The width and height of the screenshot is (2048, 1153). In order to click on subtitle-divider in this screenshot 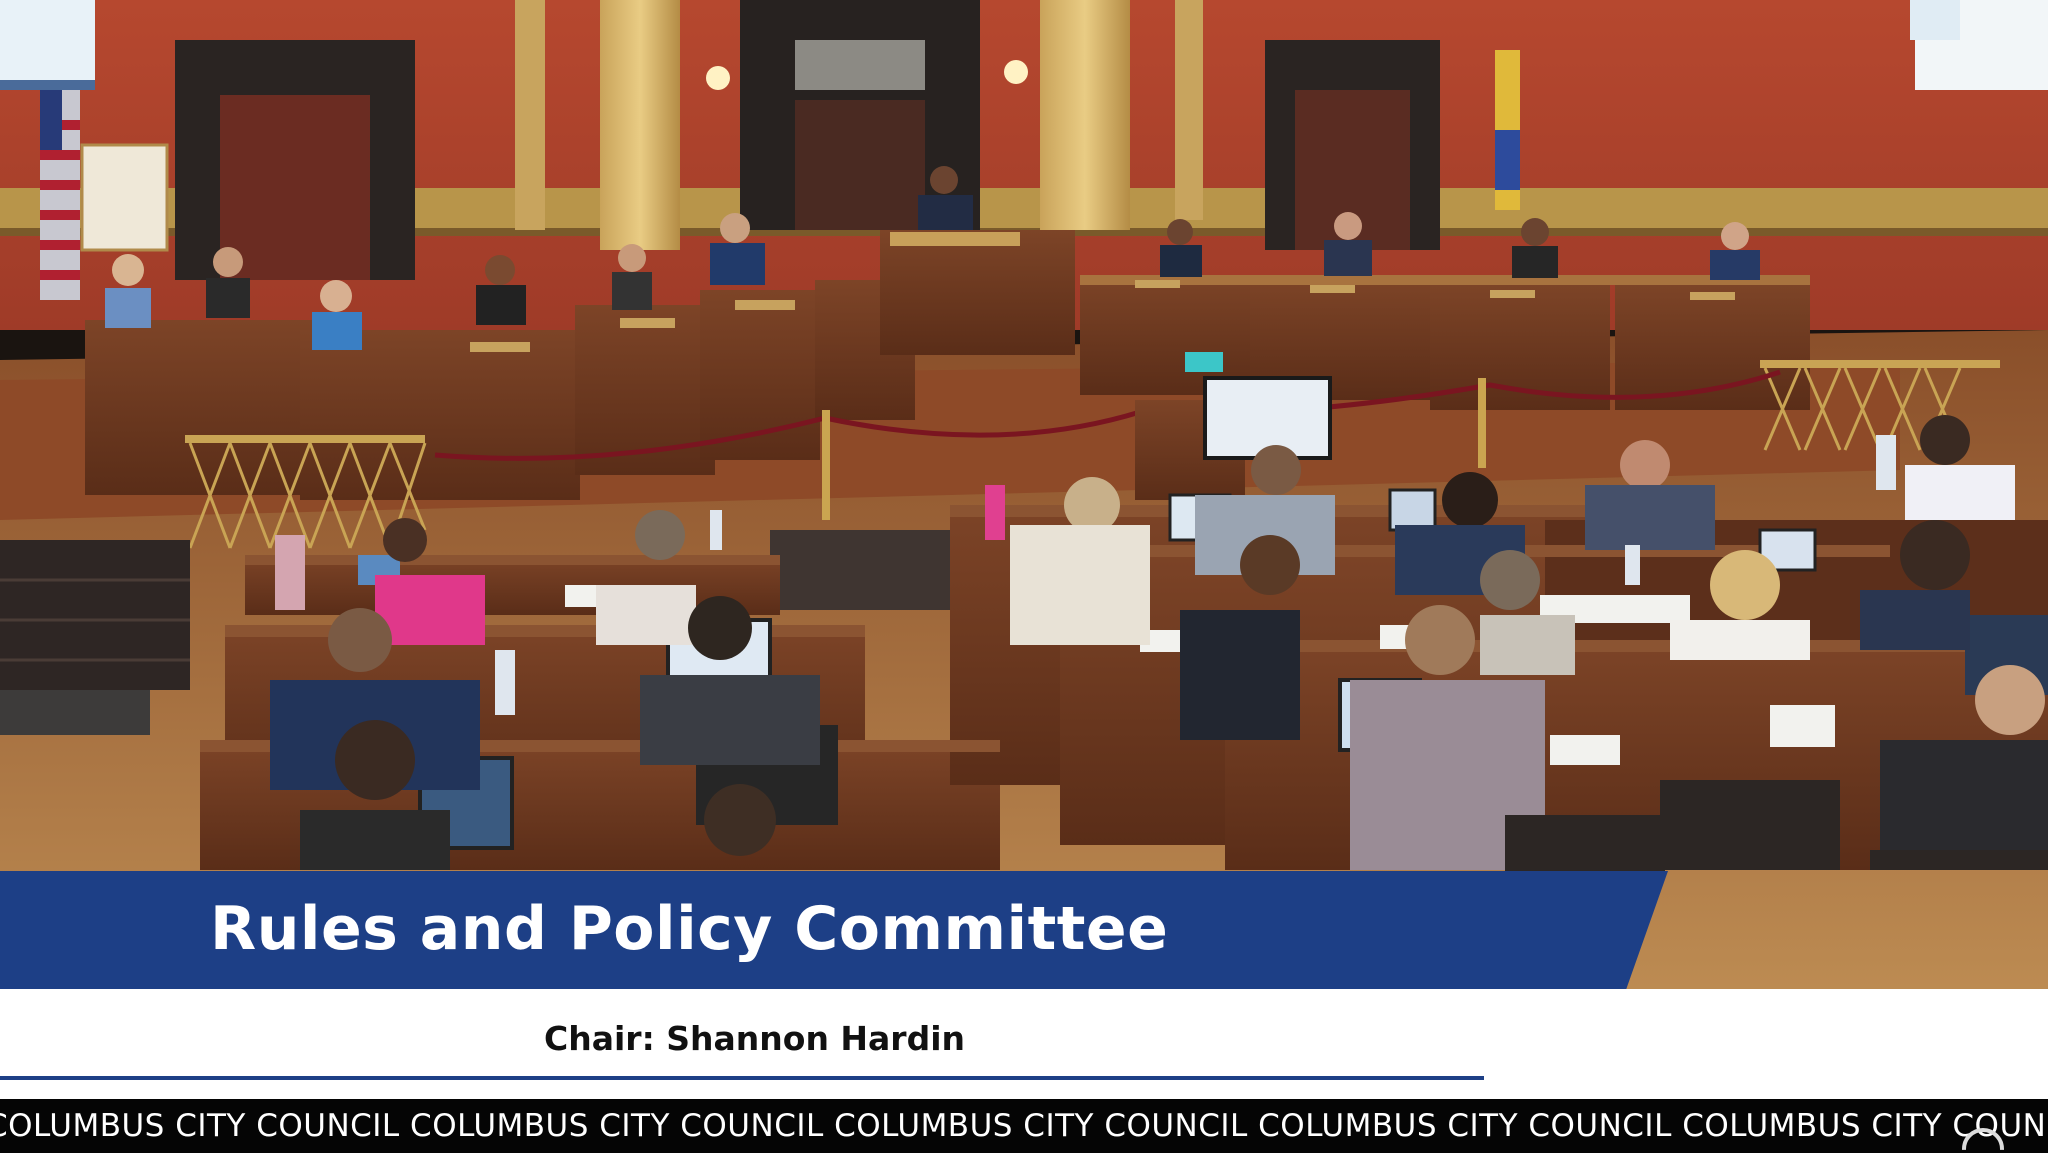, I will do `click(742, 1078)`.